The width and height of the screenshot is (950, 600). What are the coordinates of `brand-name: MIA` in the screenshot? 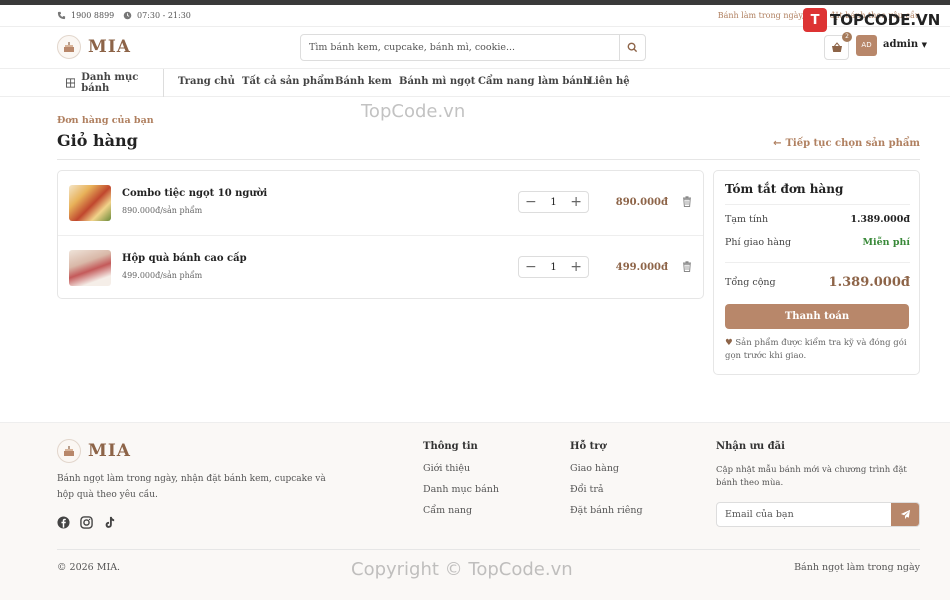 It's located at (109, 47).